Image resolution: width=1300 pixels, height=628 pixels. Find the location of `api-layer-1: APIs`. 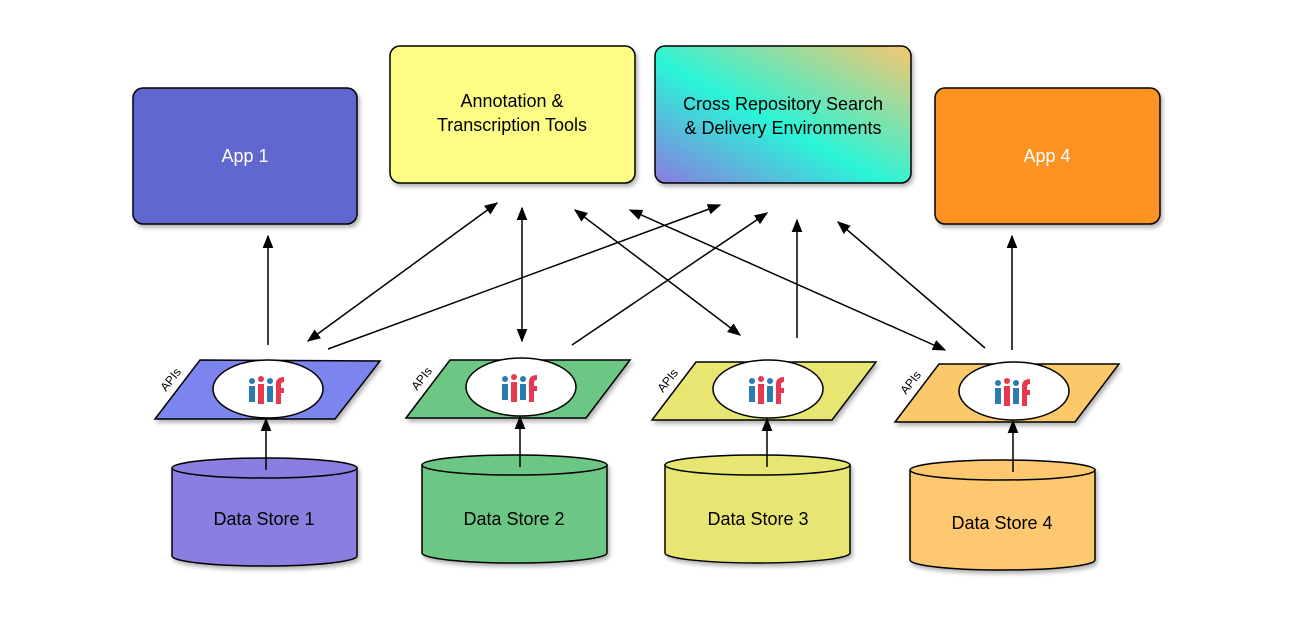

api-layer-1: APIs is located at coordinates (267, 389).